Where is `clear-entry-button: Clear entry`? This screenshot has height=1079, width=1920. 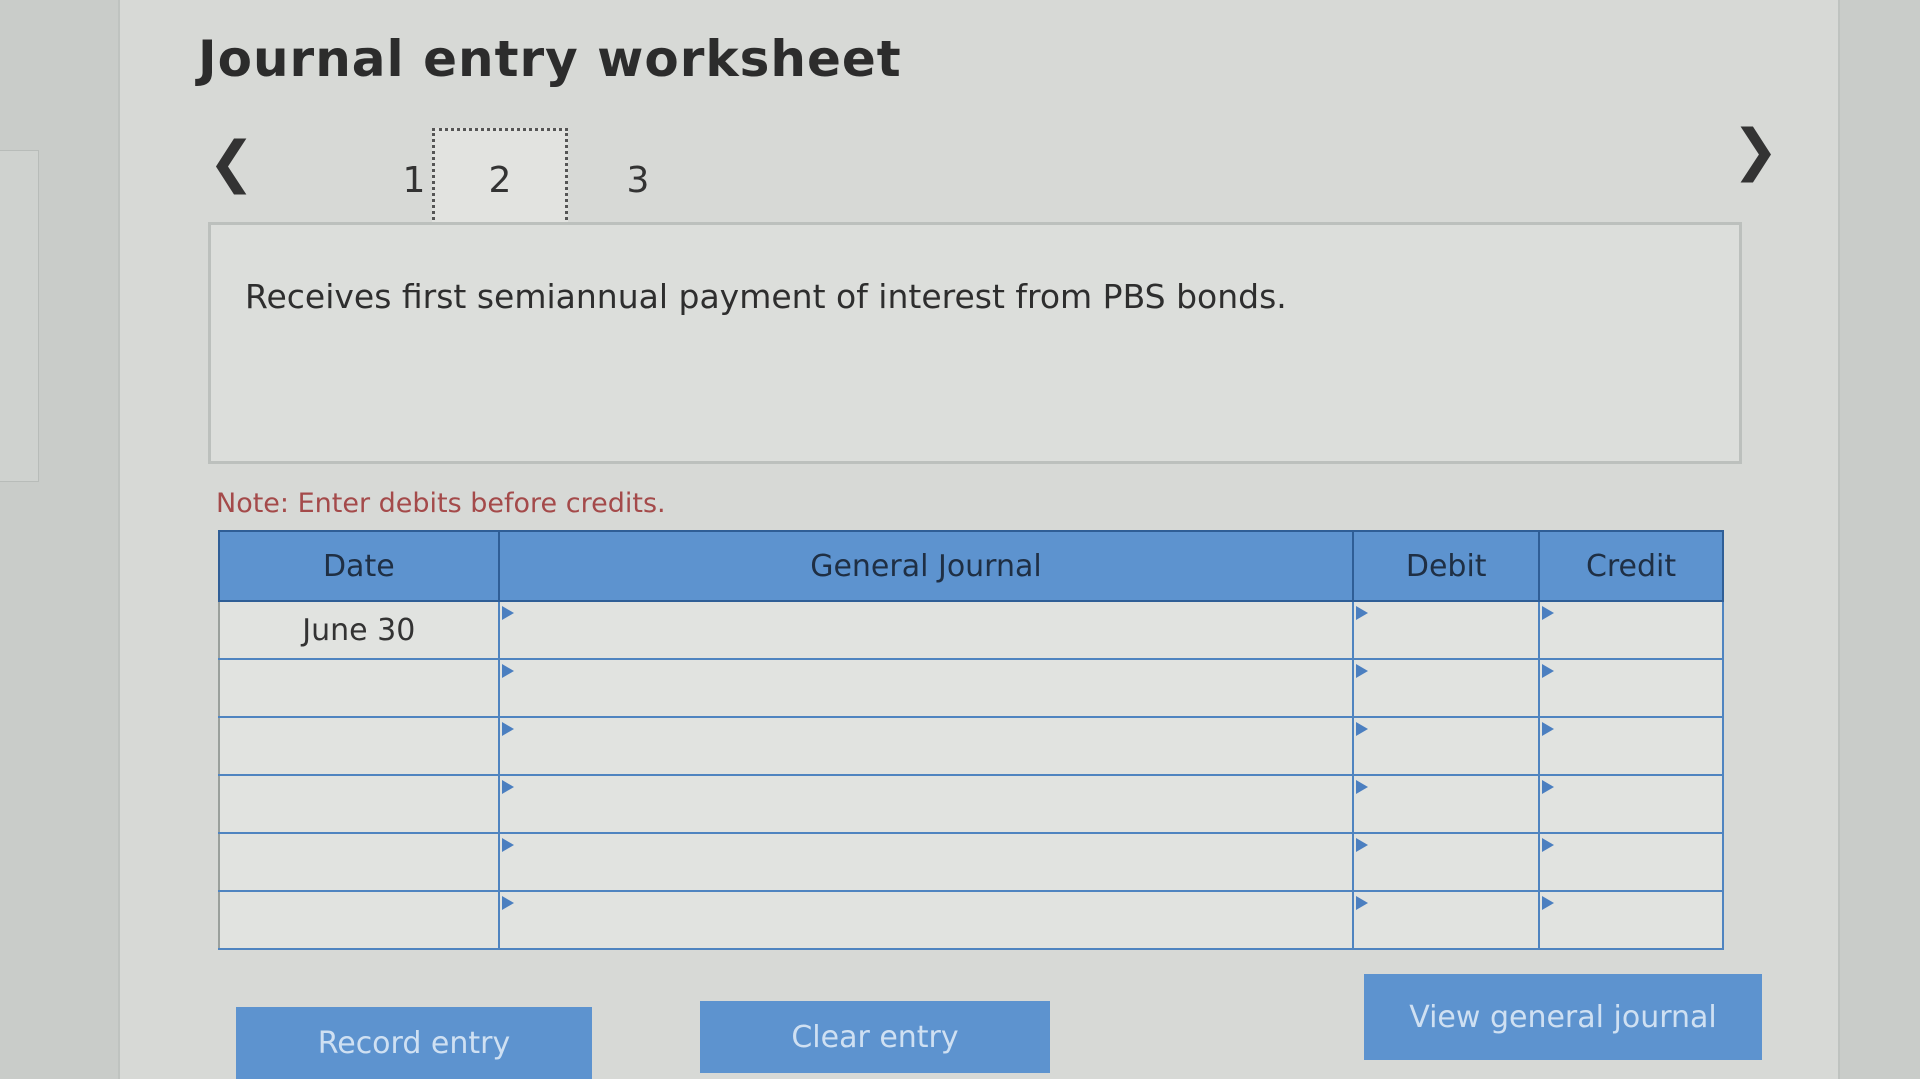
clear-entry-button: Clear entry is located at coordinates (875, 1037).